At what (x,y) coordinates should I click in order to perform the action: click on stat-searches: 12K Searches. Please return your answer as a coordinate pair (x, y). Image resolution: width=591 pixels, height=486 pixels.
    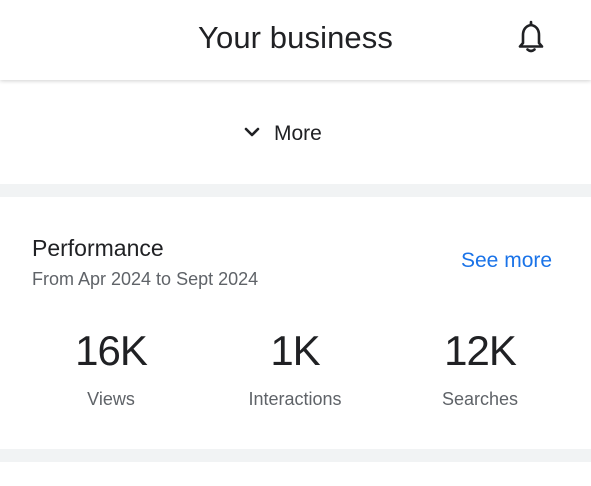
    Looking at the image, I should click on (480, 368).